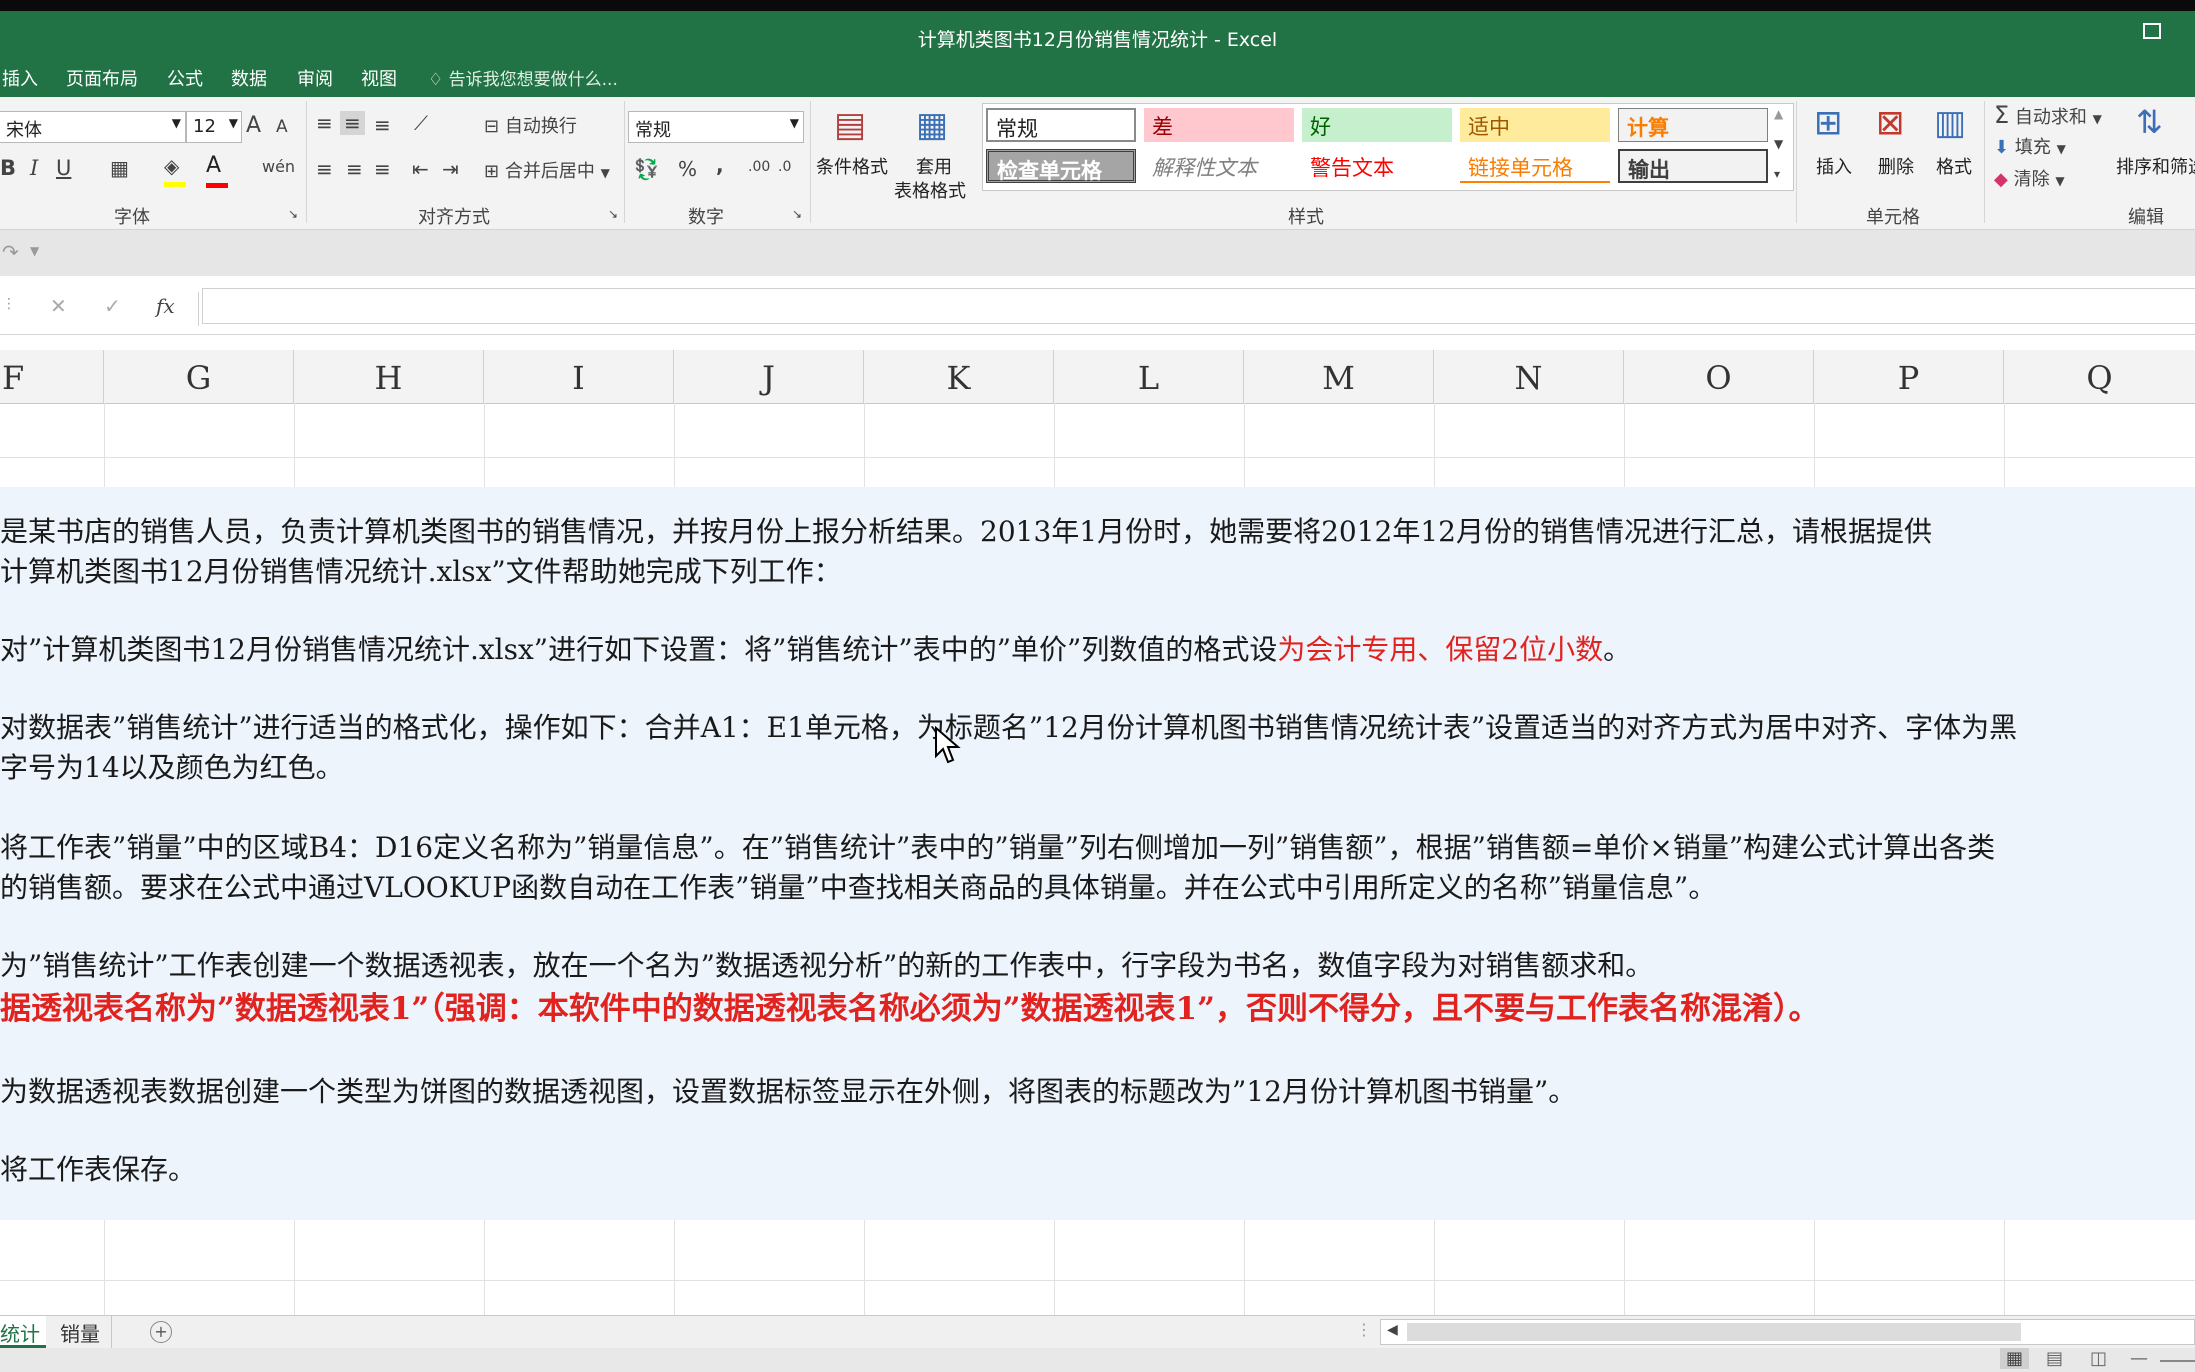  I want to click on delete-cells-button: ⊠ 删除, so click(1896, 151).